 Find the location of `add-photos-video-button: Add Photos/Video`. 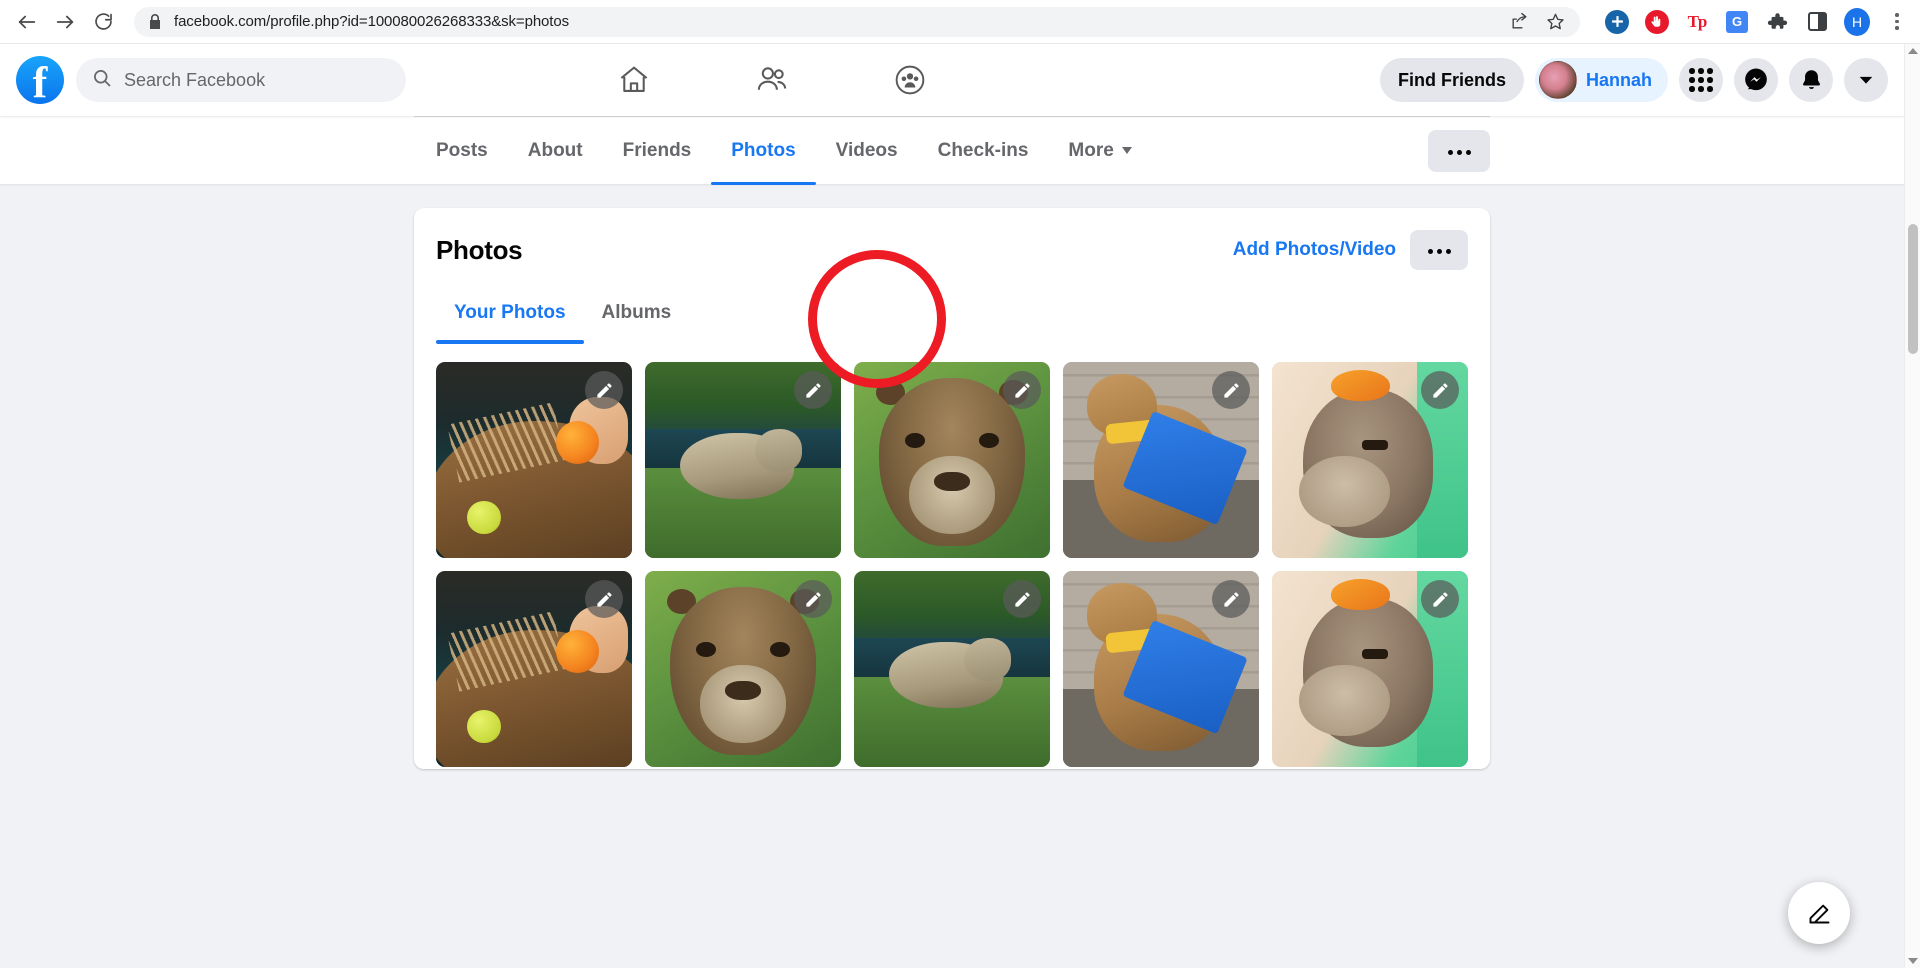

add-photos-video-button: Add Photos/Video is located at coordinates (1314, 250).